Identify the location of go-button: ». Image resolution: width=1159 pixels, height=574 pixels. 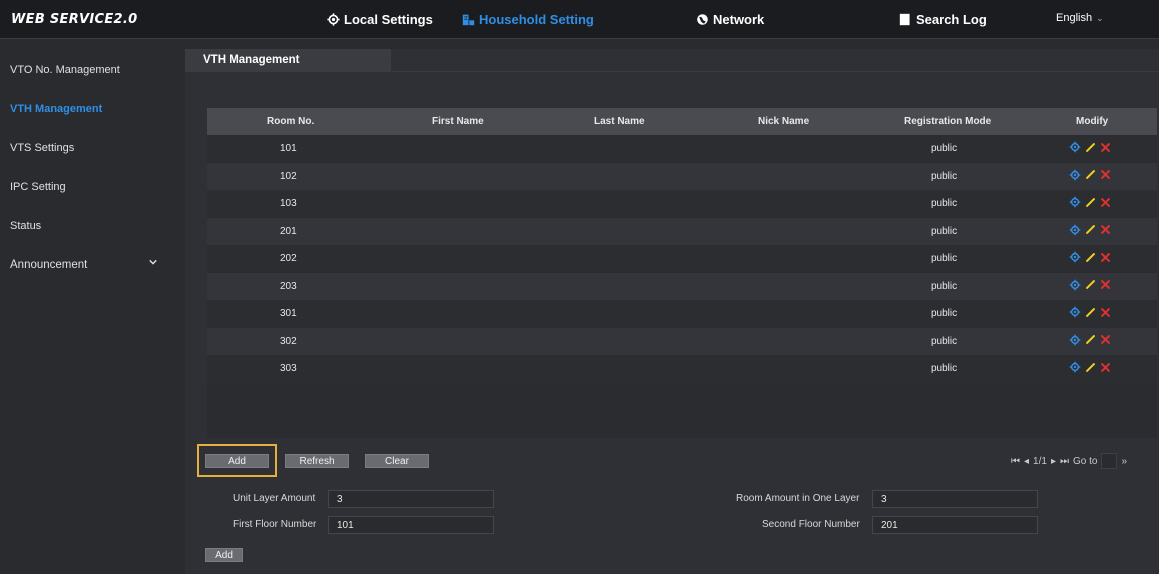
(1124, 461).